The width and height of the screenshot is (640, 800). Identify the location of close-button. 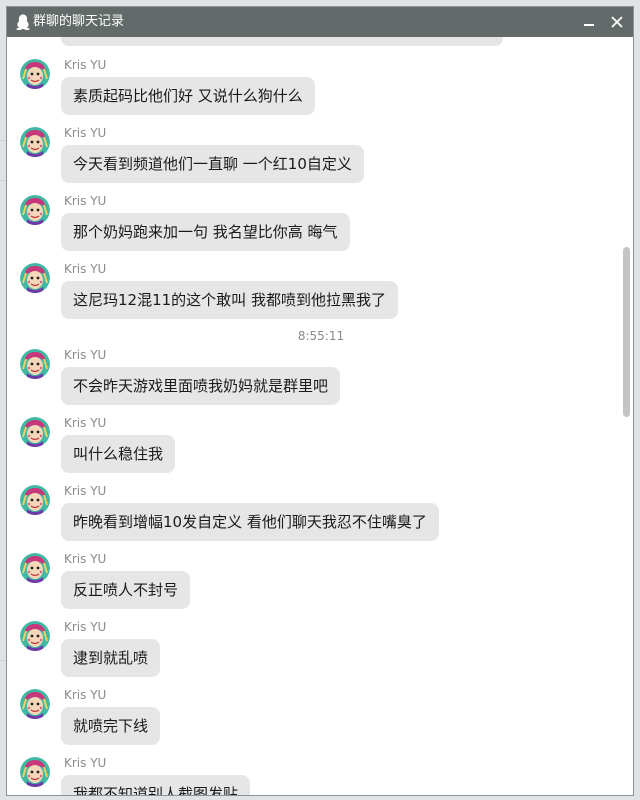
(617, 22).